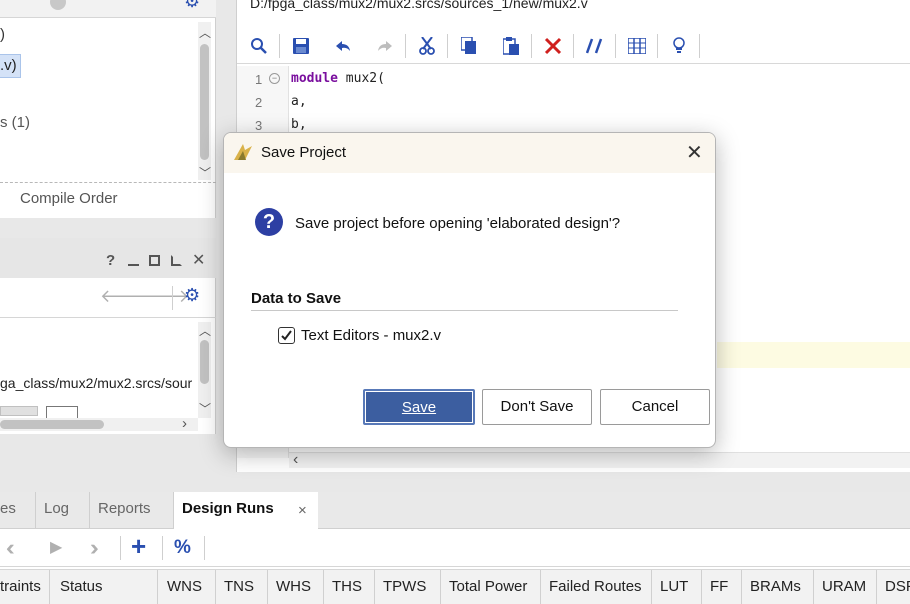 Image resolution: width=910 pixels, height=604 pixels. What do you see at coordinates (679, 46) in the screenshot?
I see `lightbulb-icon` at bounding box center [679, 46].